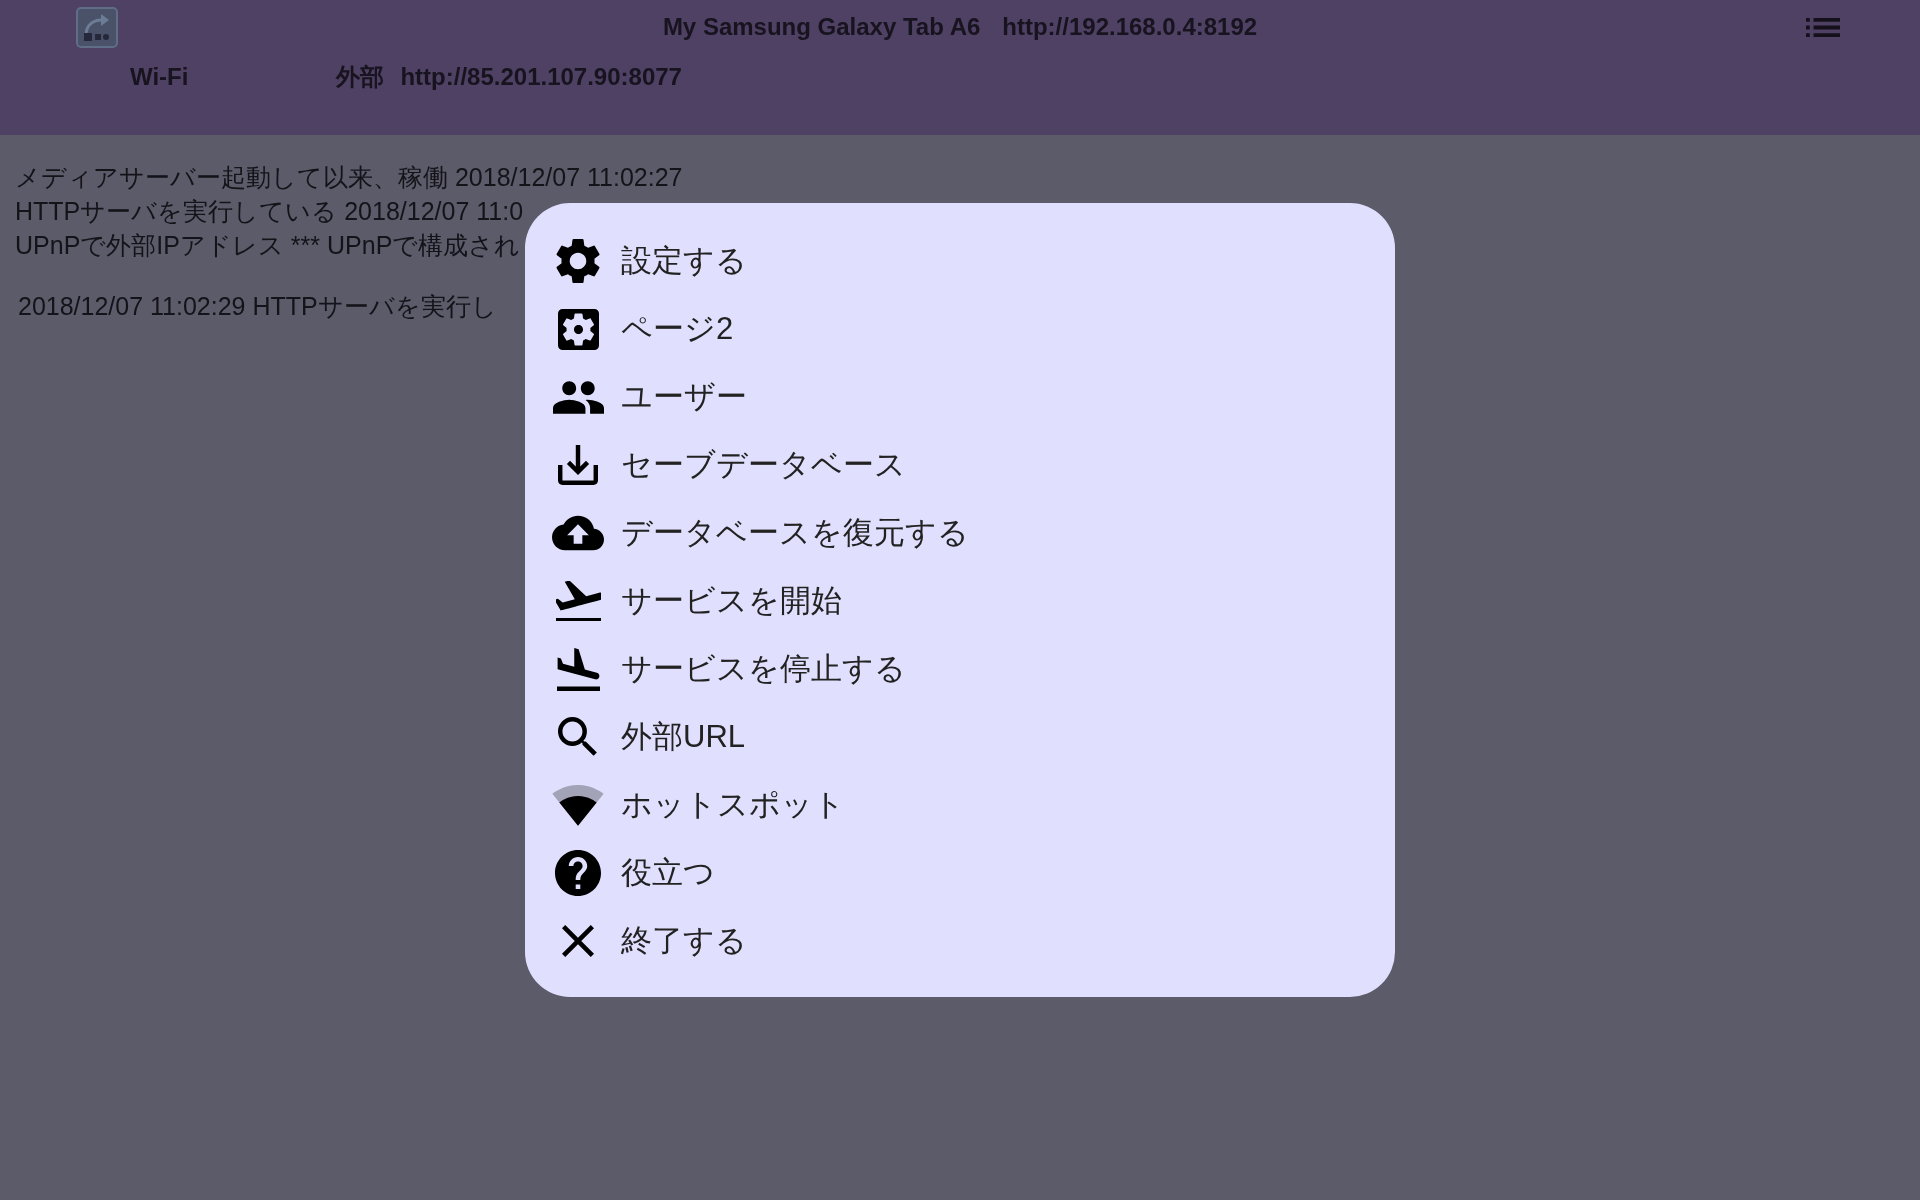 This screenshot has width=1920, height=1200. I want to click on wifi-signal-icon, so click(578, 805).